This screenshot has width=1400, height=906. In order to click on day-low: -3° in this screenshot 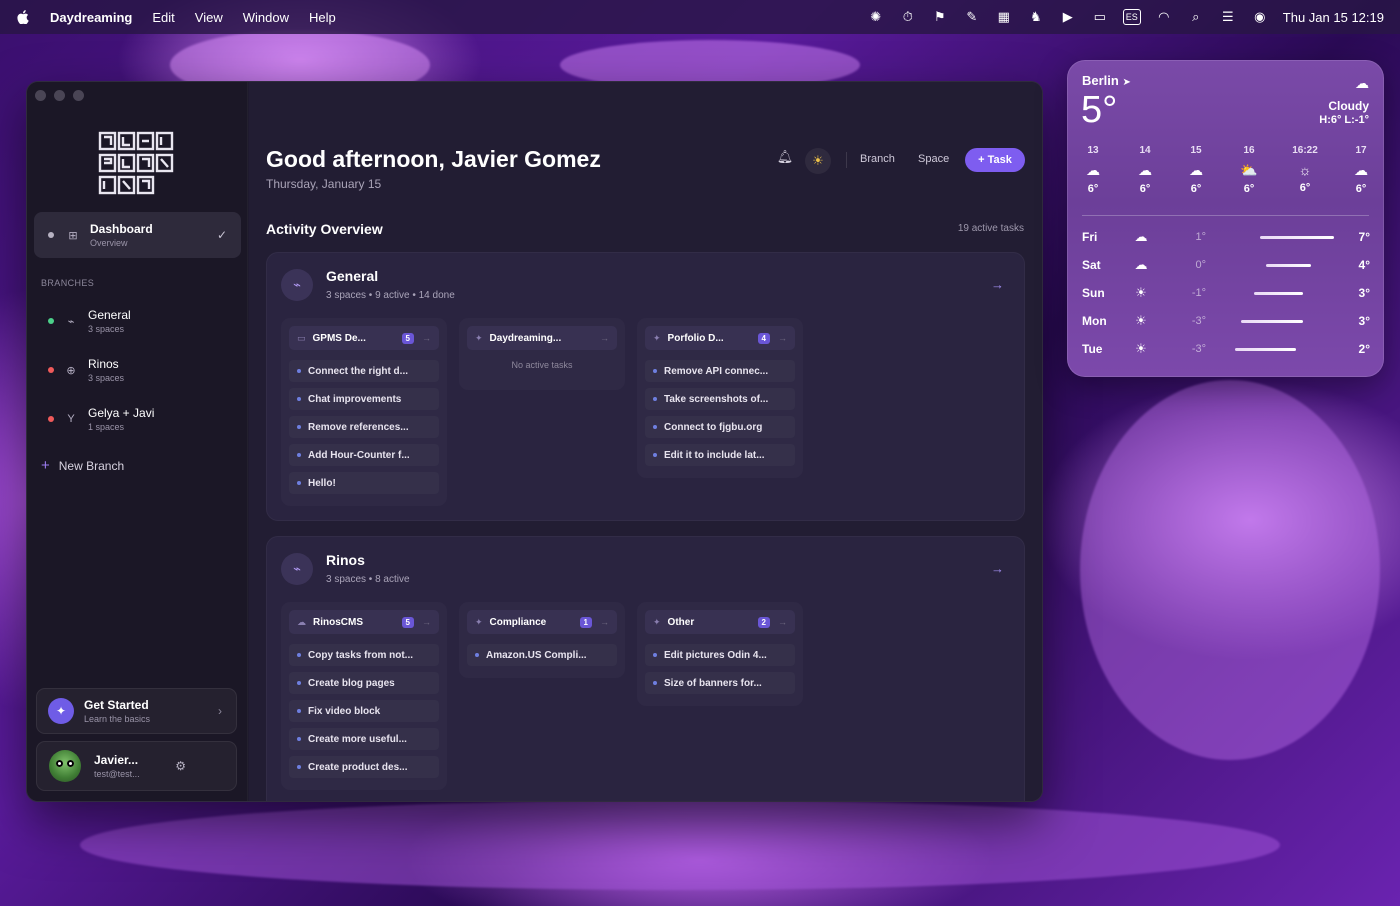, I will do `click(1198, 349)`.